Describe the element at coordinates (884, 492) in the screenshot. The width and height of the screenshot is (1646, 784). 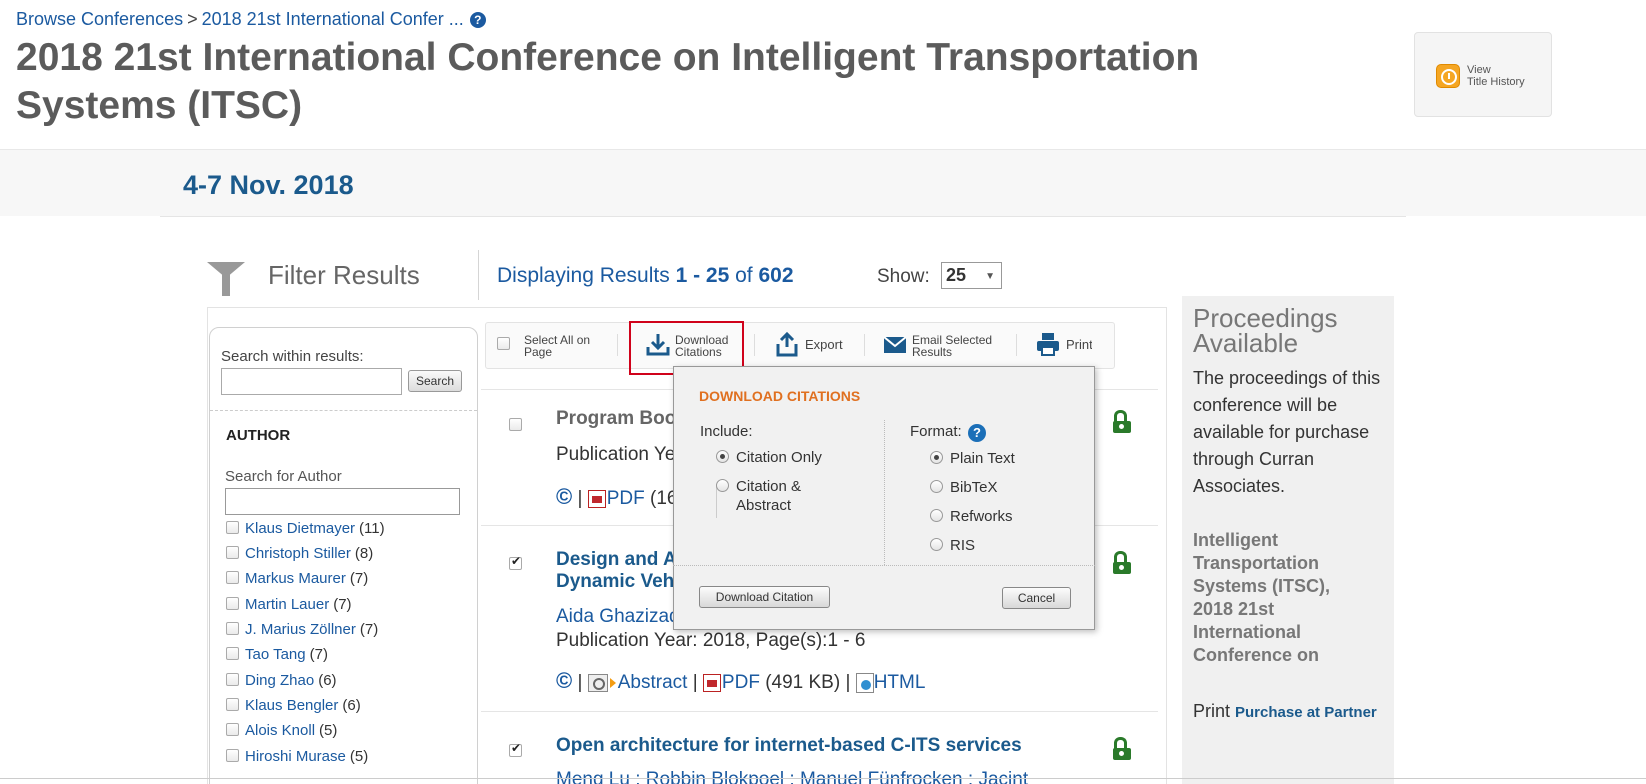
I see `popup-divider` at that location.